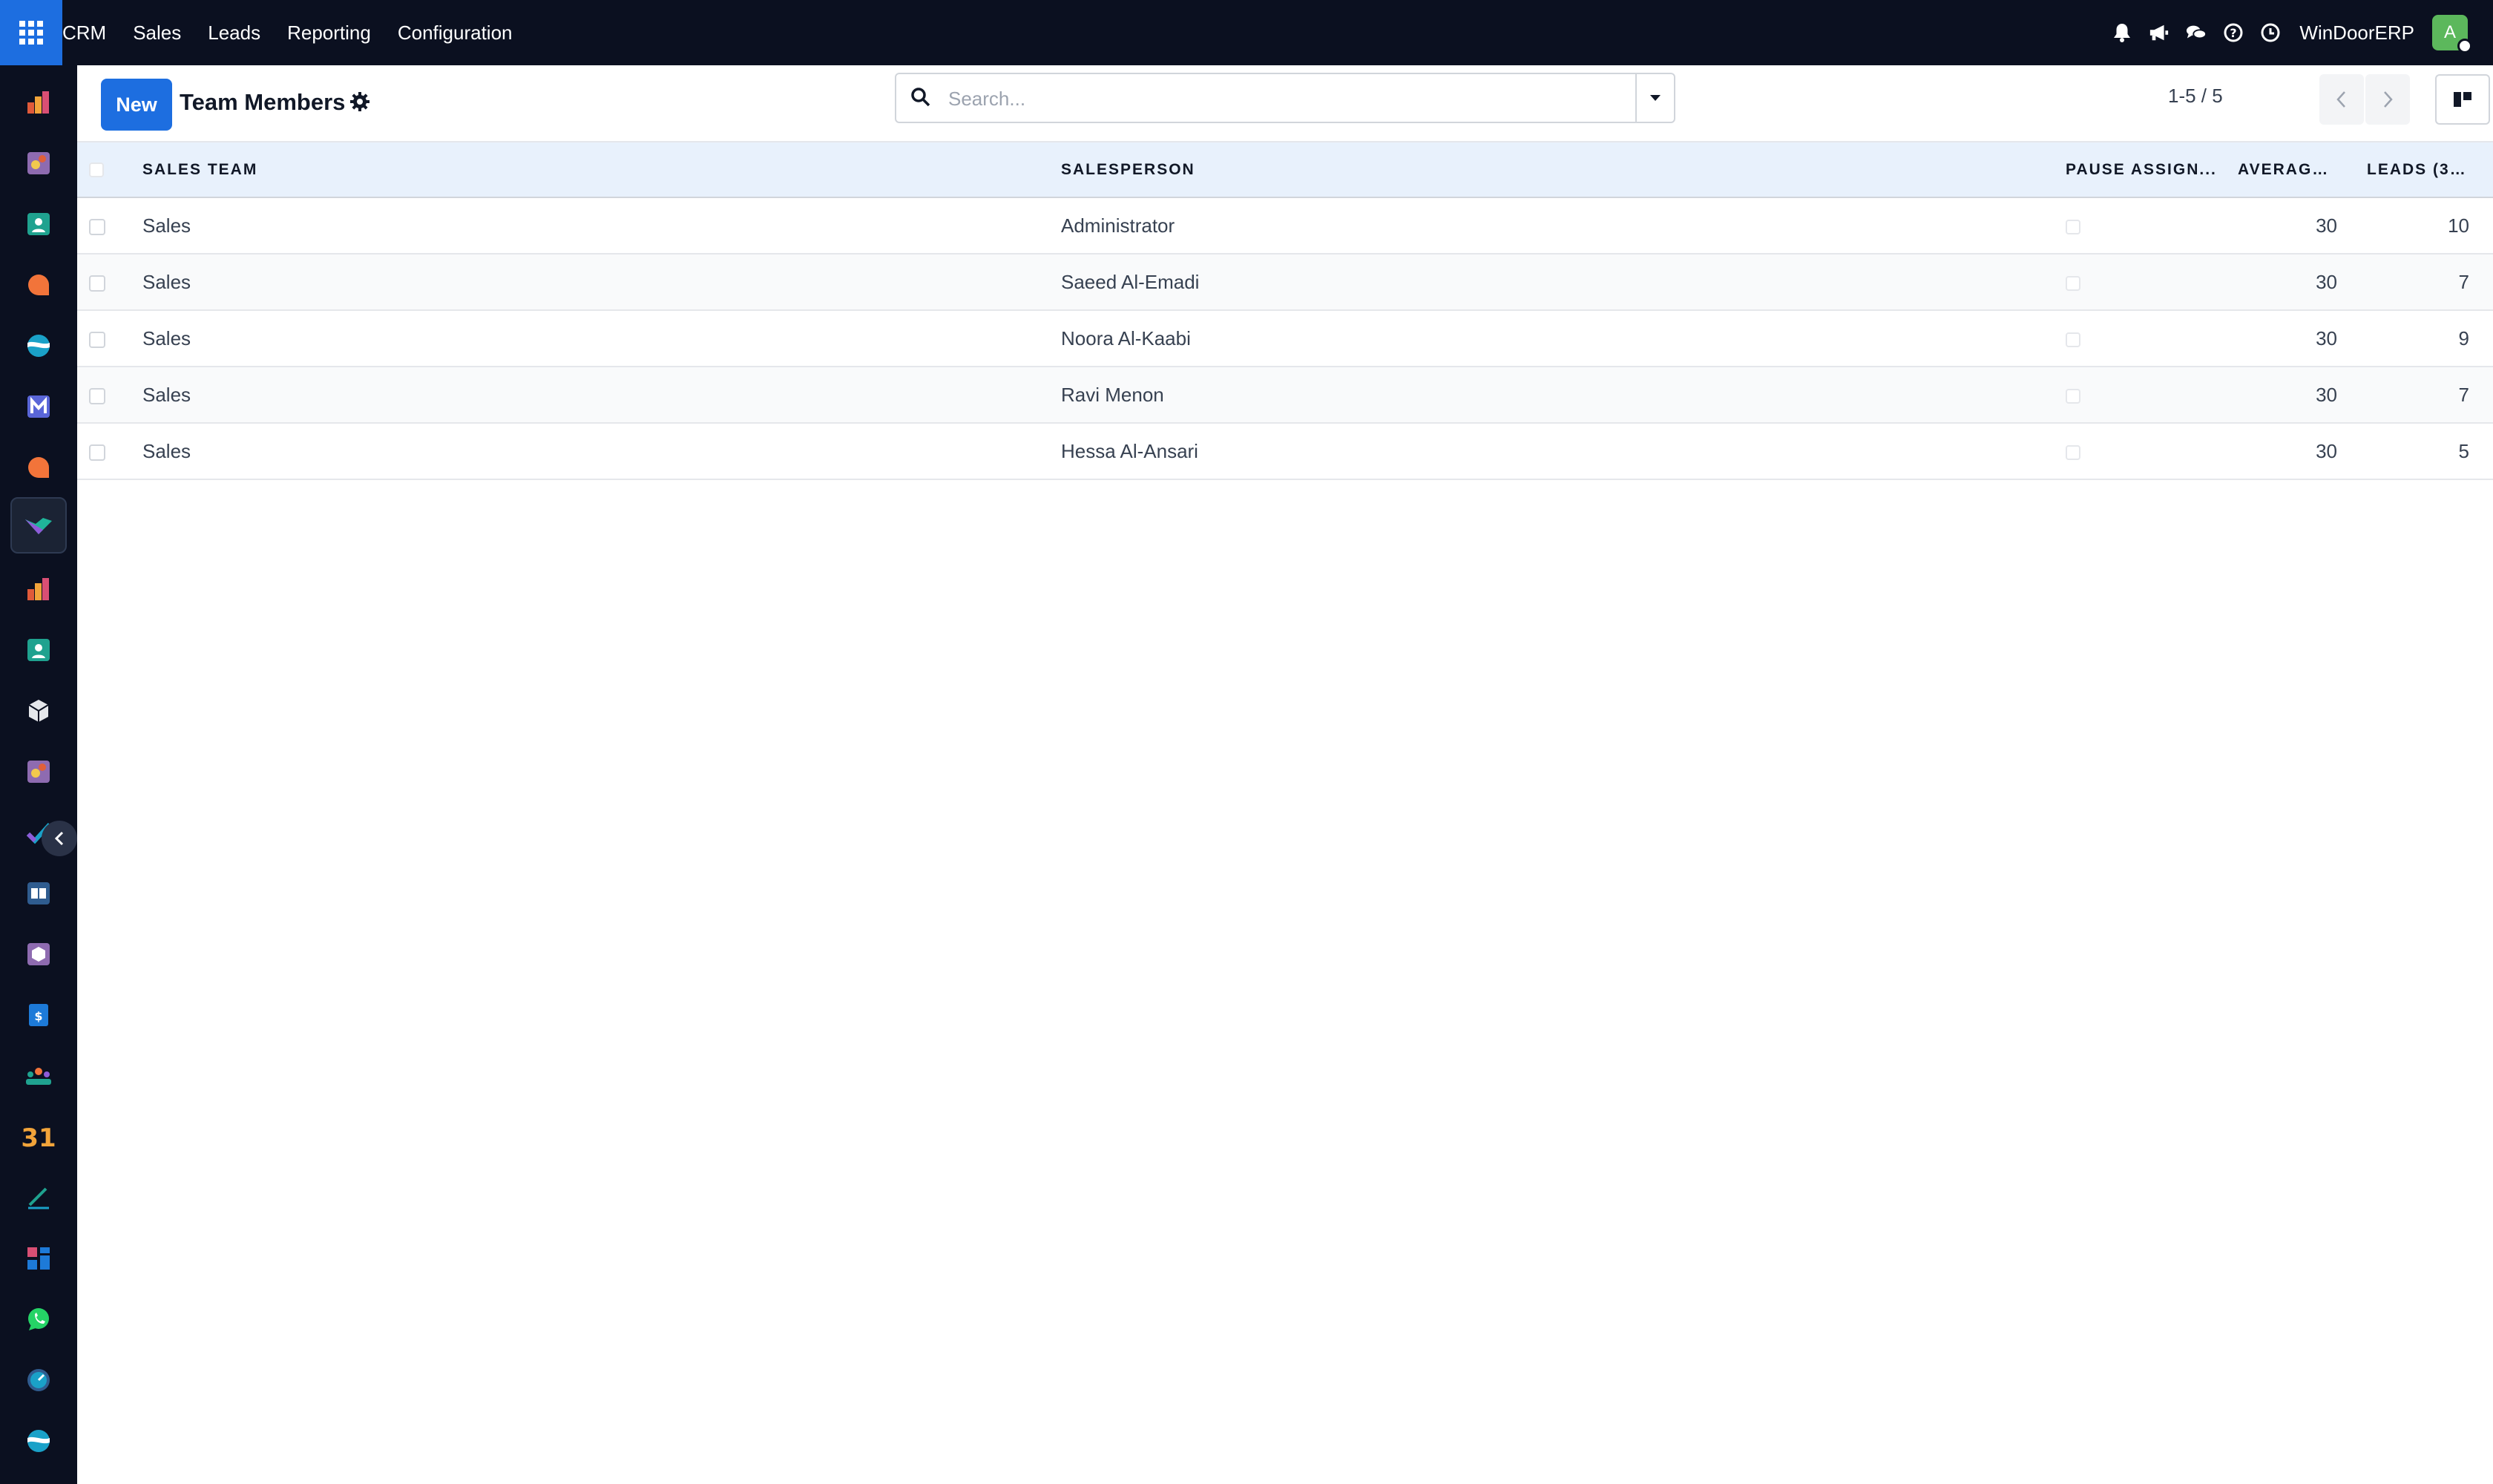 Image resolution: width=2493 pixels, height=1484 pixels. Describe the element at coordinates (38, 589) in the screenshot. I see `sidebar-app-reporting` at that location.